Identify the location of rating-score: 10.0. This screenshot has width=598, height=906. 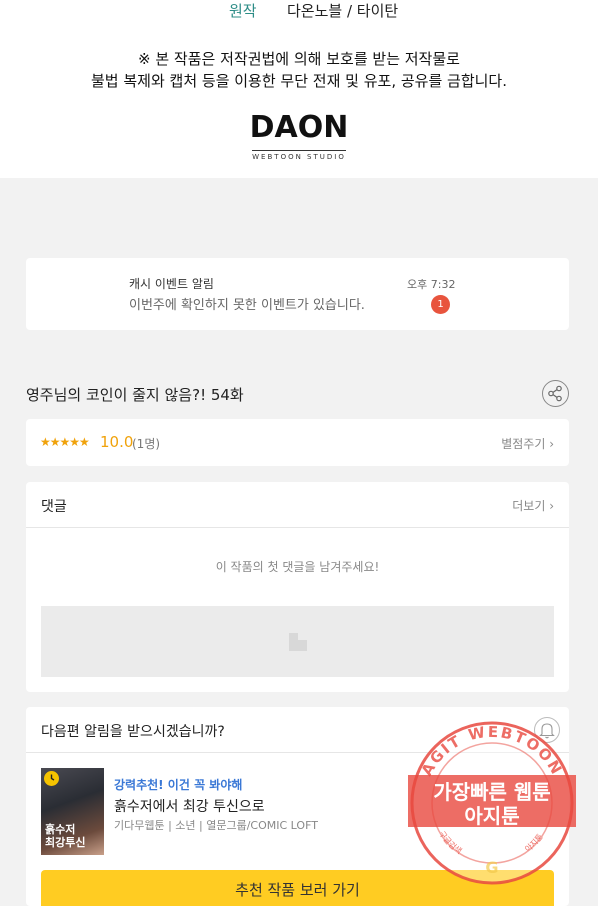
(117, 442).